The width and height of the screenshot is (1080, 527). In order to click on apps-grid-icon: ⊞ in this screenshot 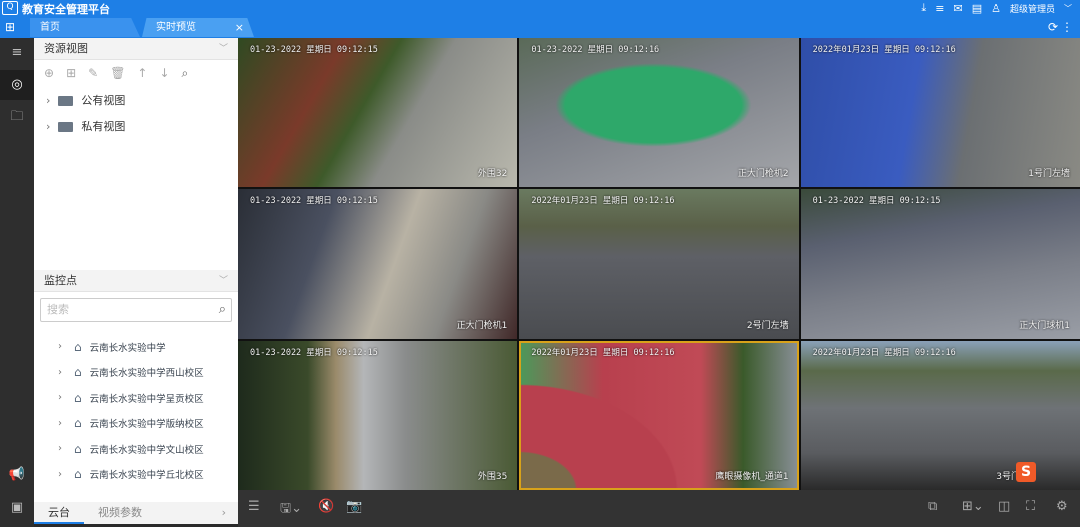, I will do `click(10, 27)`.